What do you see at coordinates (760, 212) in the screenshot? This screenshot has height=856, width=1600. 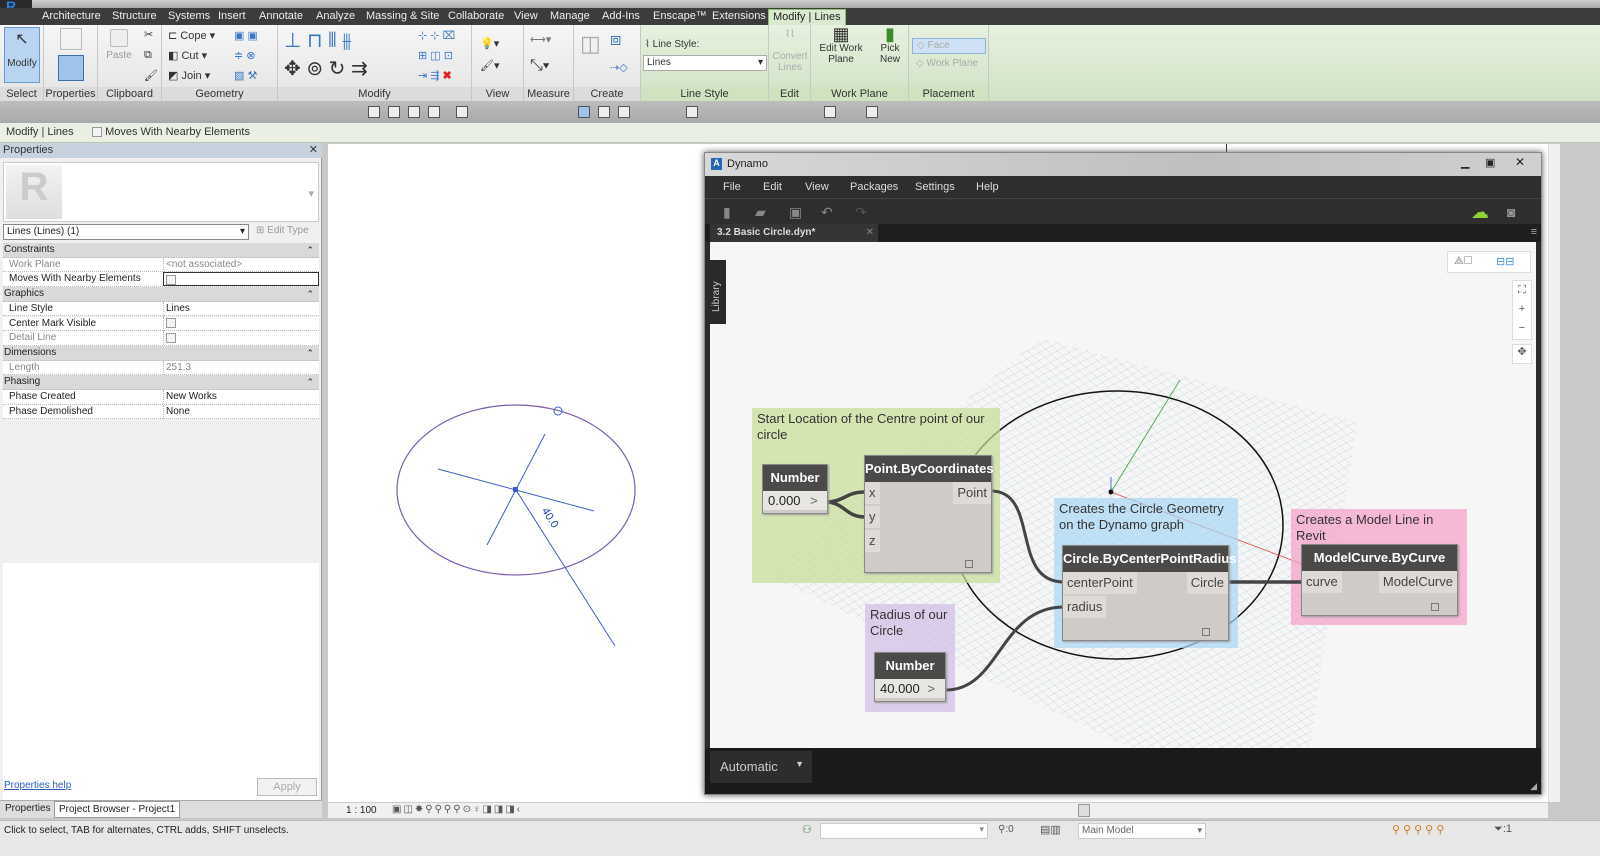 I see `open-file-icon: ▰` at bounding box center [760, 212].